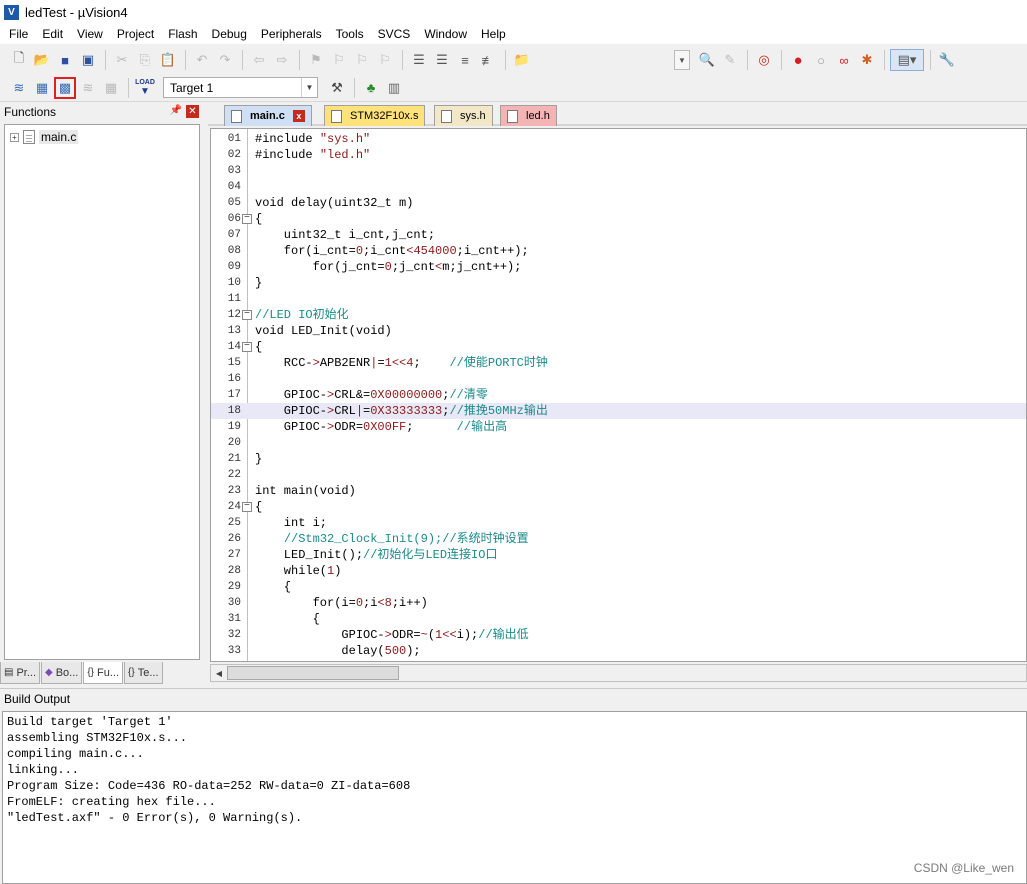  Describe the element at coordinates (42, 88) in the screenshot. I see `build-icon: ▦` at that location.